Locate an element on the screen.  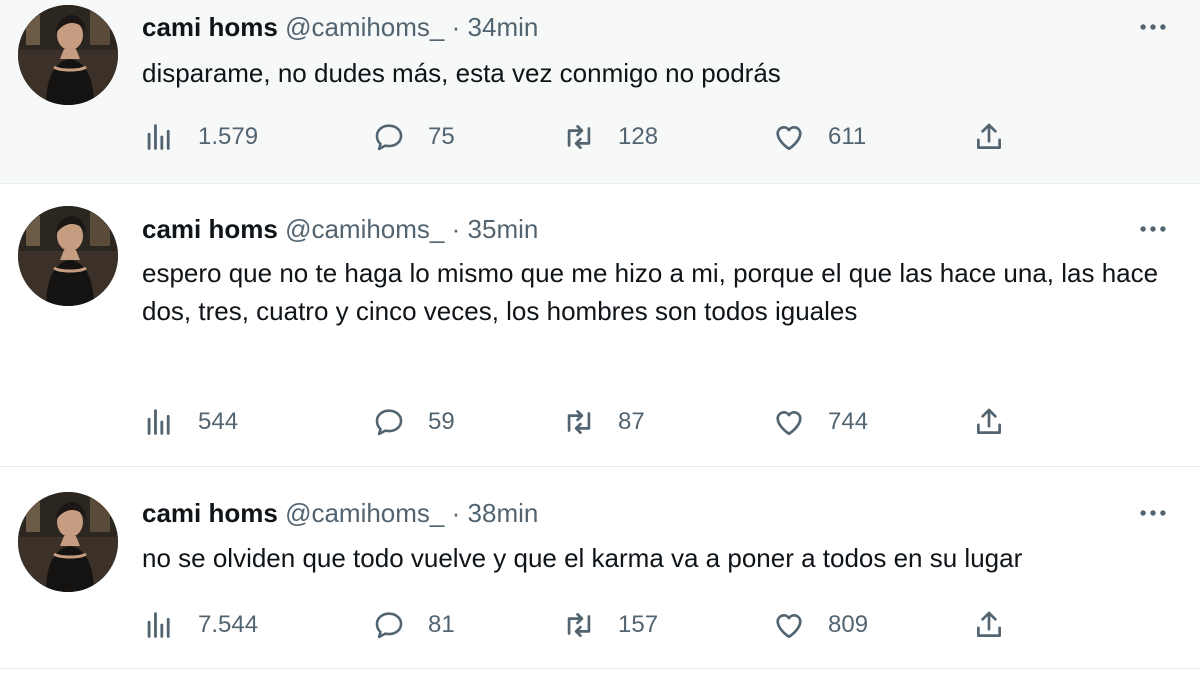
retweet-count: 87 is located at coordinates (631, 421).